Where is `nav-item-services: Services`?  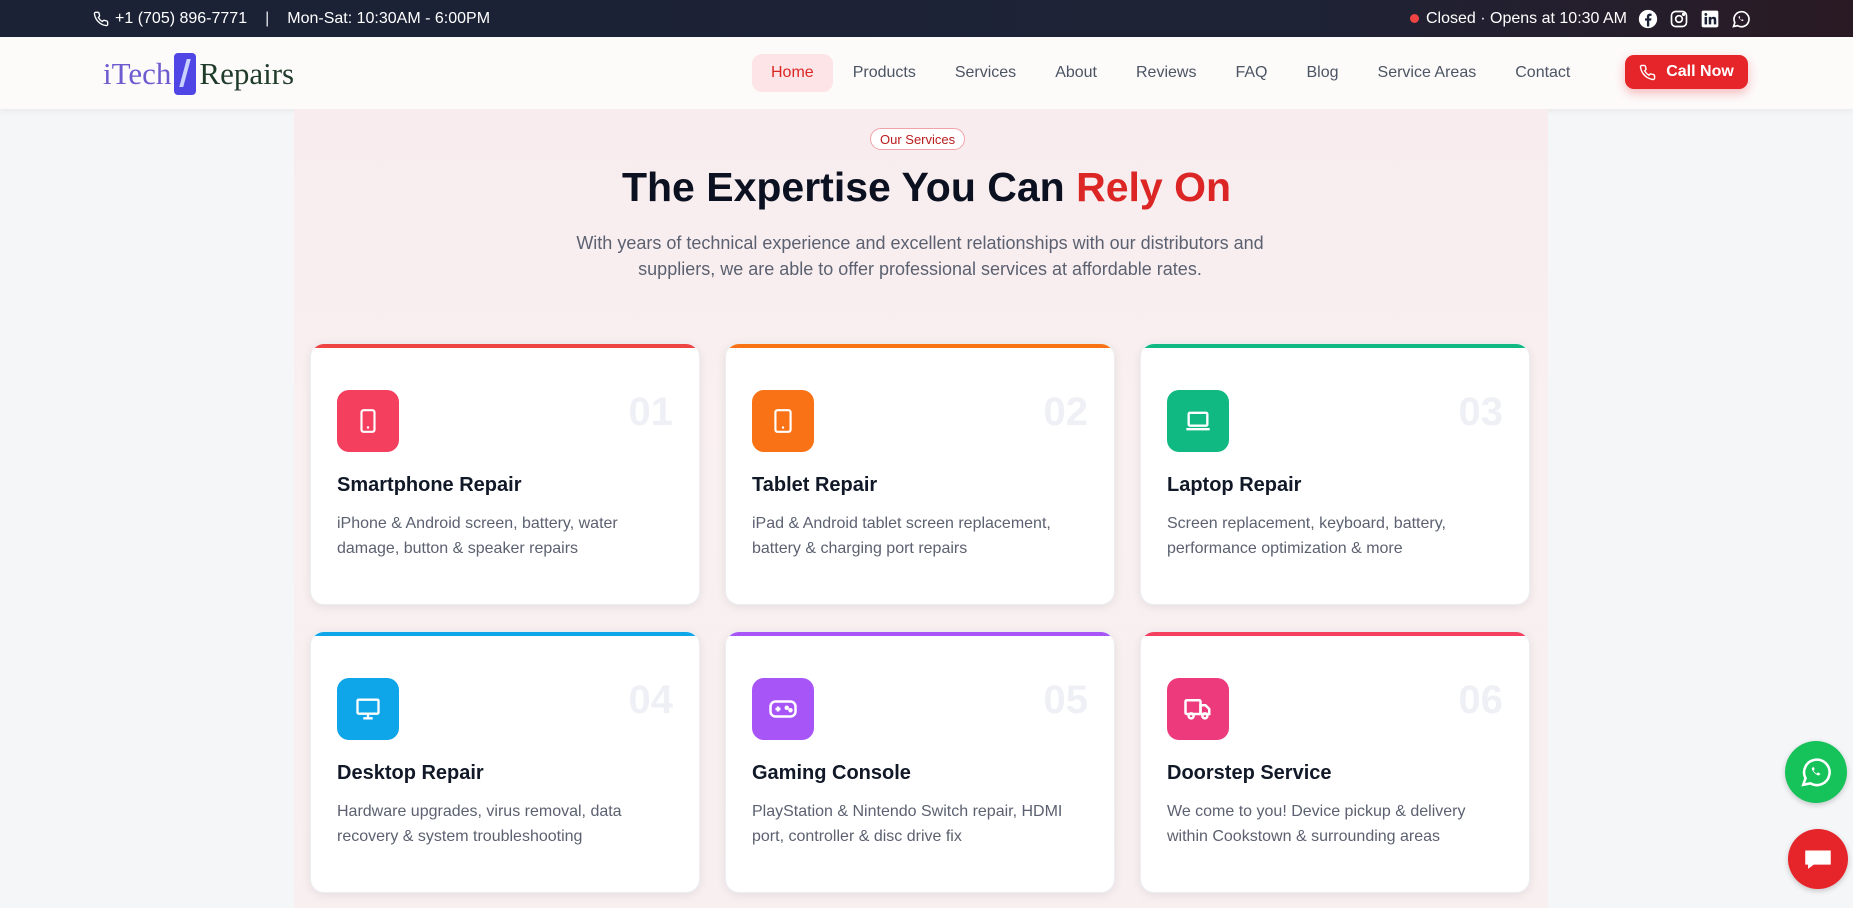 nav-item-services: Services is located at coordinates (985, 73).